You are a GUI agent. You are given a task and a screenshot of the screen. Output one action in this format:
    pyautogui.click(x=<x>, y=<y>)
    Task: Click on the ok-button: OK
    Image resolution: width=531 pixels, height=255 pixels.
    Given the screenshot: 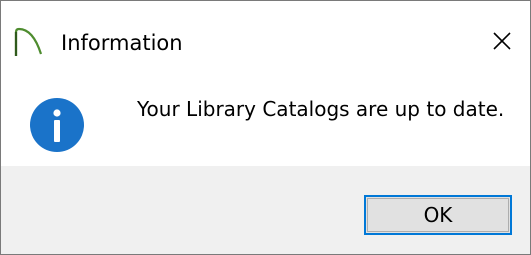 What is the action you would take?
    pyautogui.click(x=438, y=215)
    